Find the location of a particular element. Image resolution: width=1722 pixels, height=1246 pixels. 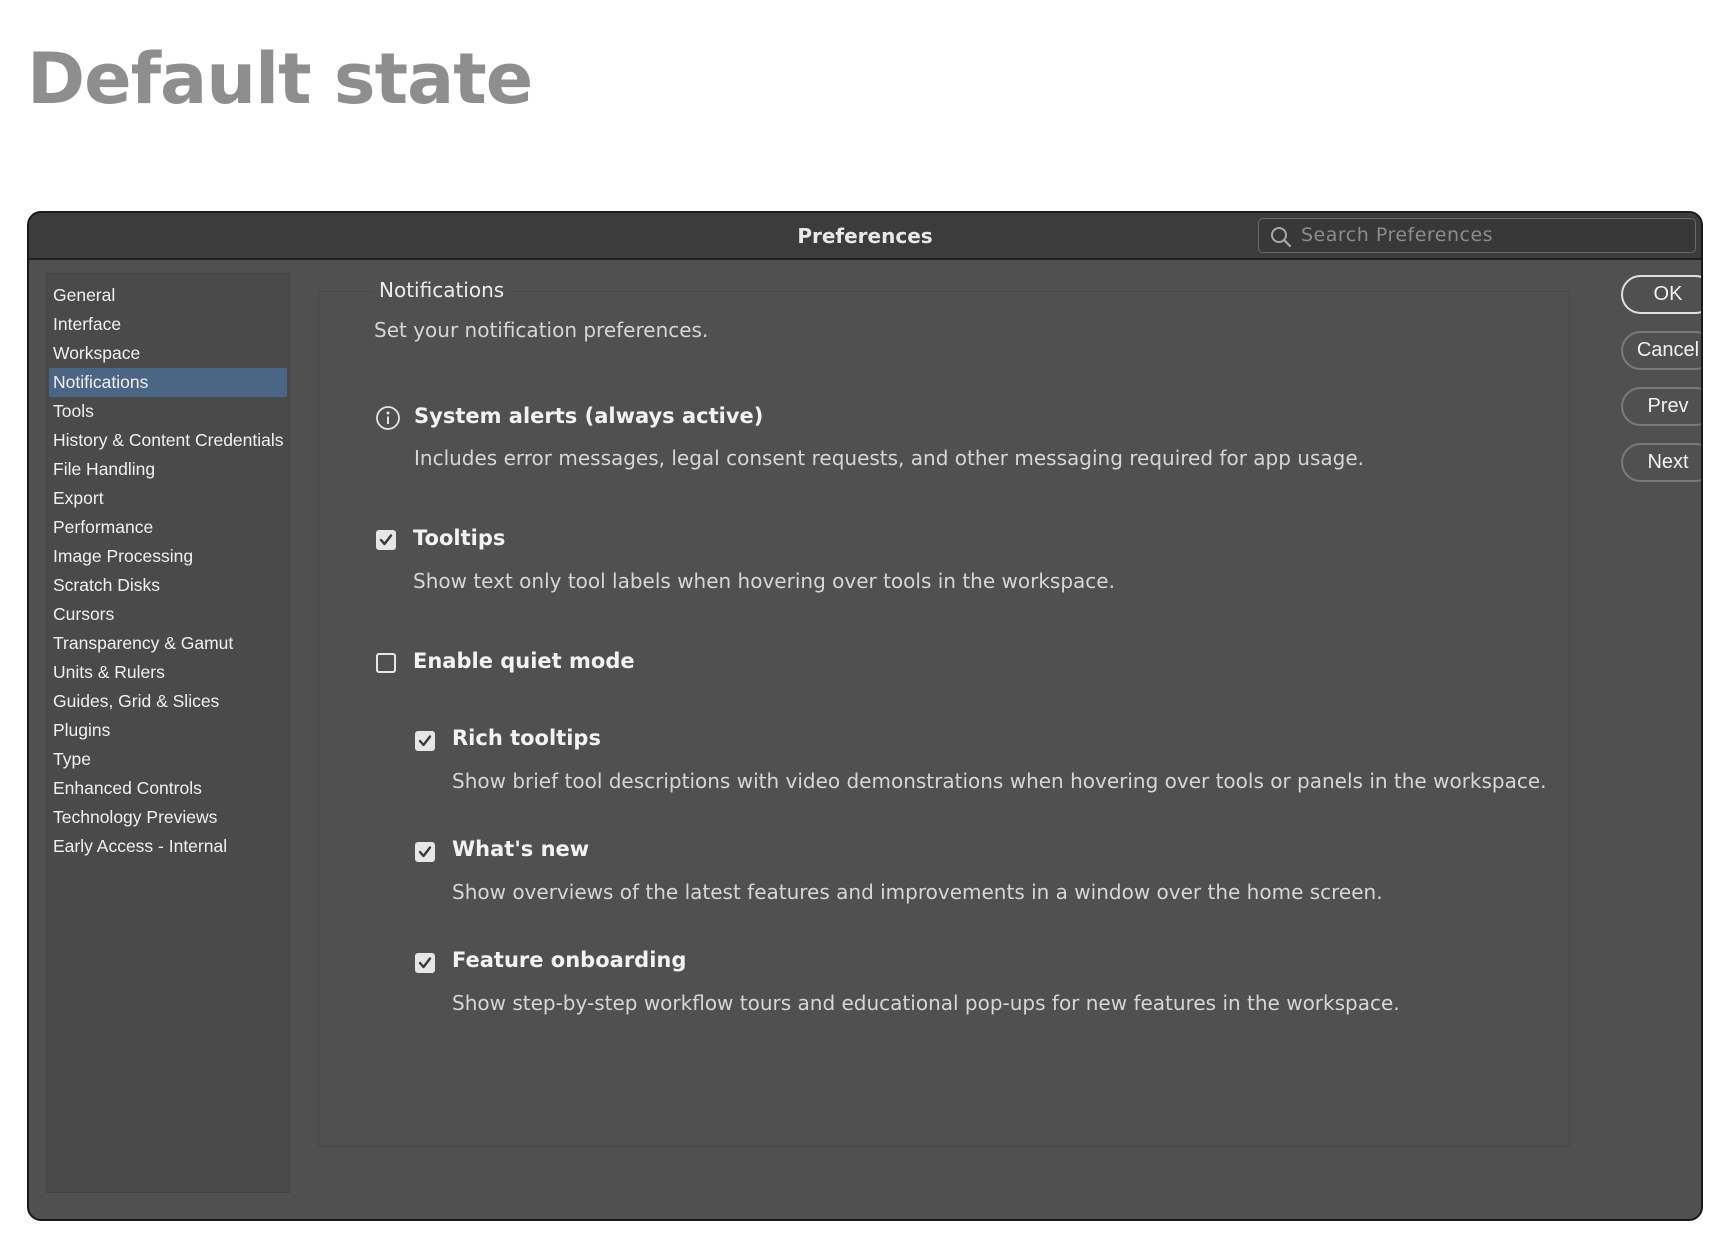

sidebar-item-transparency: Transparency & Gamut is located at coordinates (168, 643).